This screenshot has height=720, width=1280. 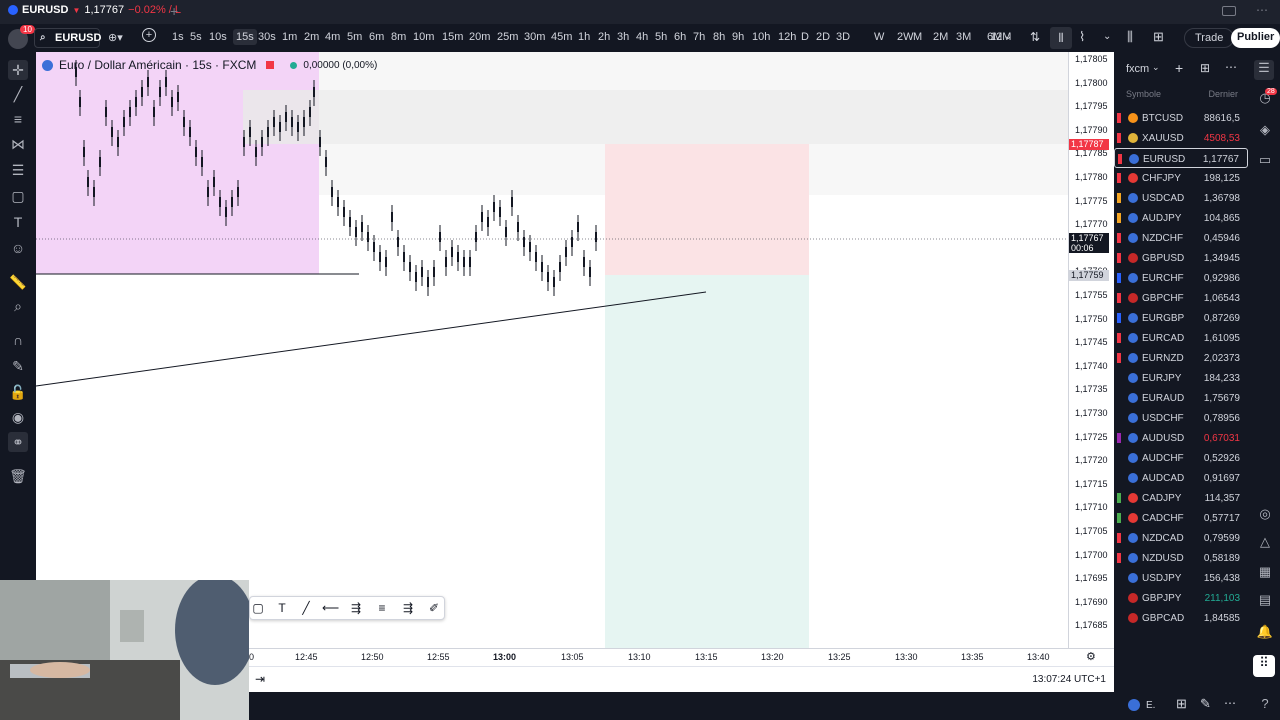 What do you see at coordinates (879, 37) in the screenshot?
I see `timeframe-W: W` at bounding box center [879, 37].